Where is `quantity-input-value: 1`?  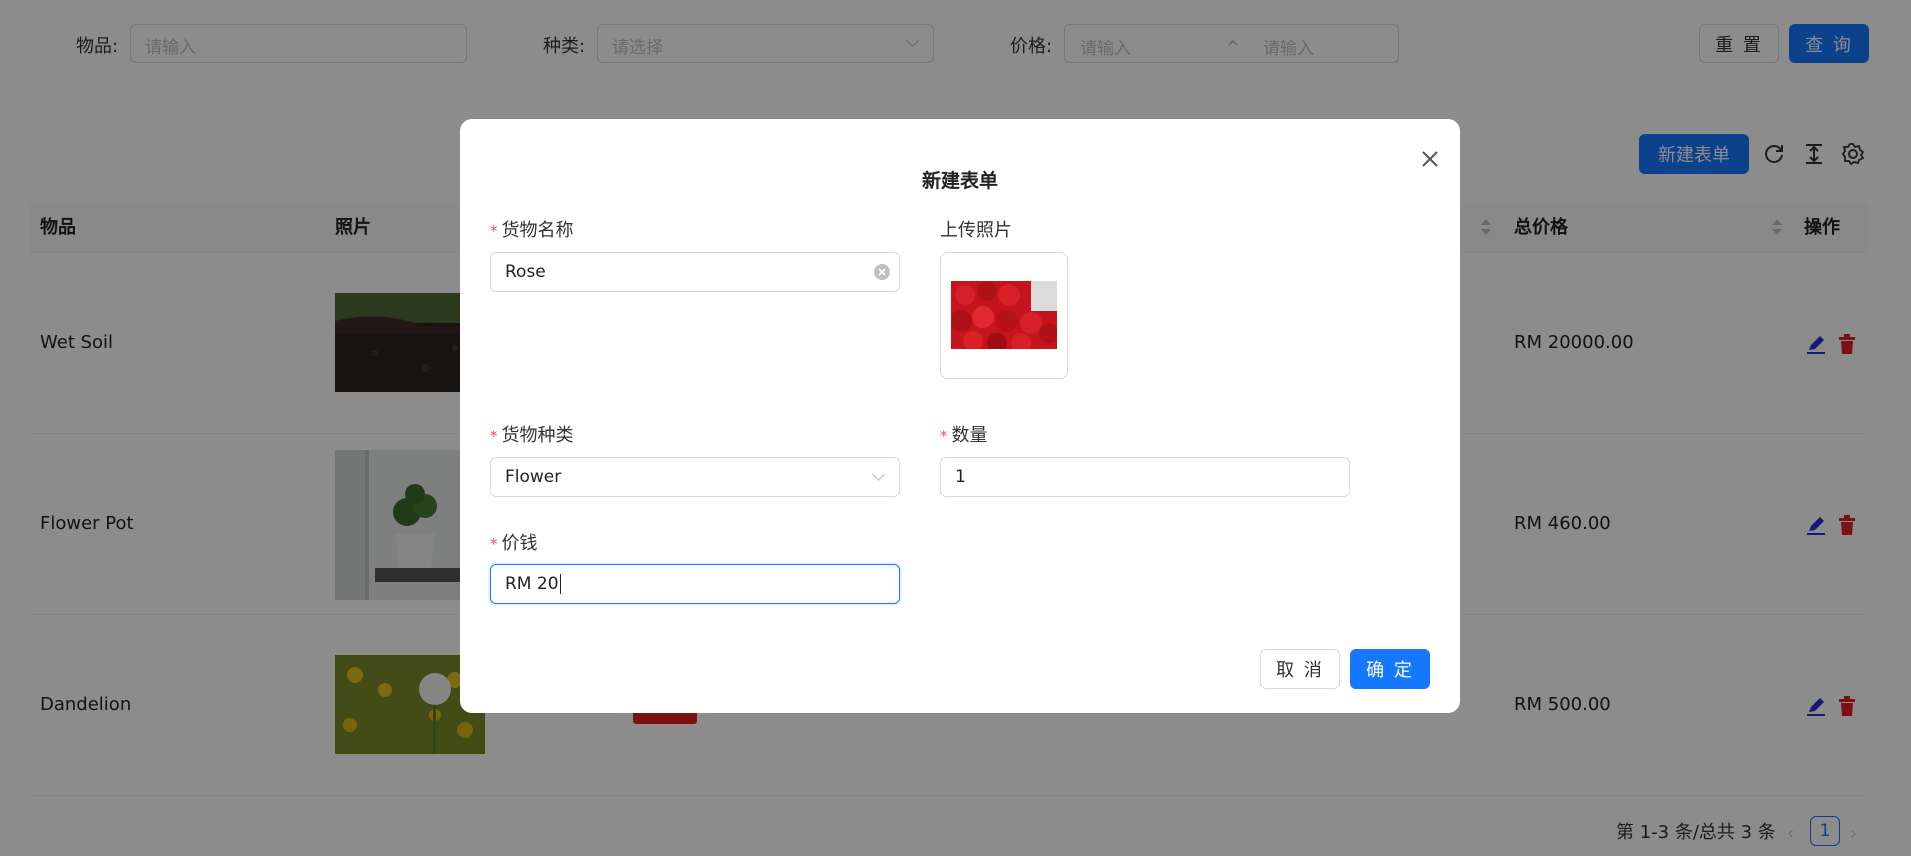 quantity-input-value: 1 is located at coordinates (960, 477).